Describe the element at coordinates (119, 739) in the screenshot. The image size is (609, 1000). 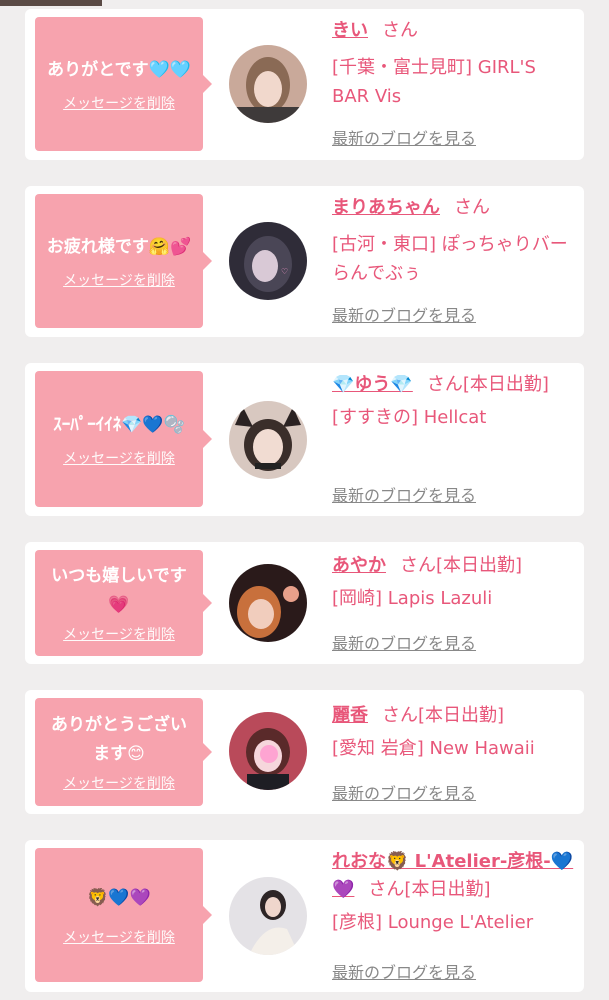
I see `message-text: ありがとうございます😊` at that location.